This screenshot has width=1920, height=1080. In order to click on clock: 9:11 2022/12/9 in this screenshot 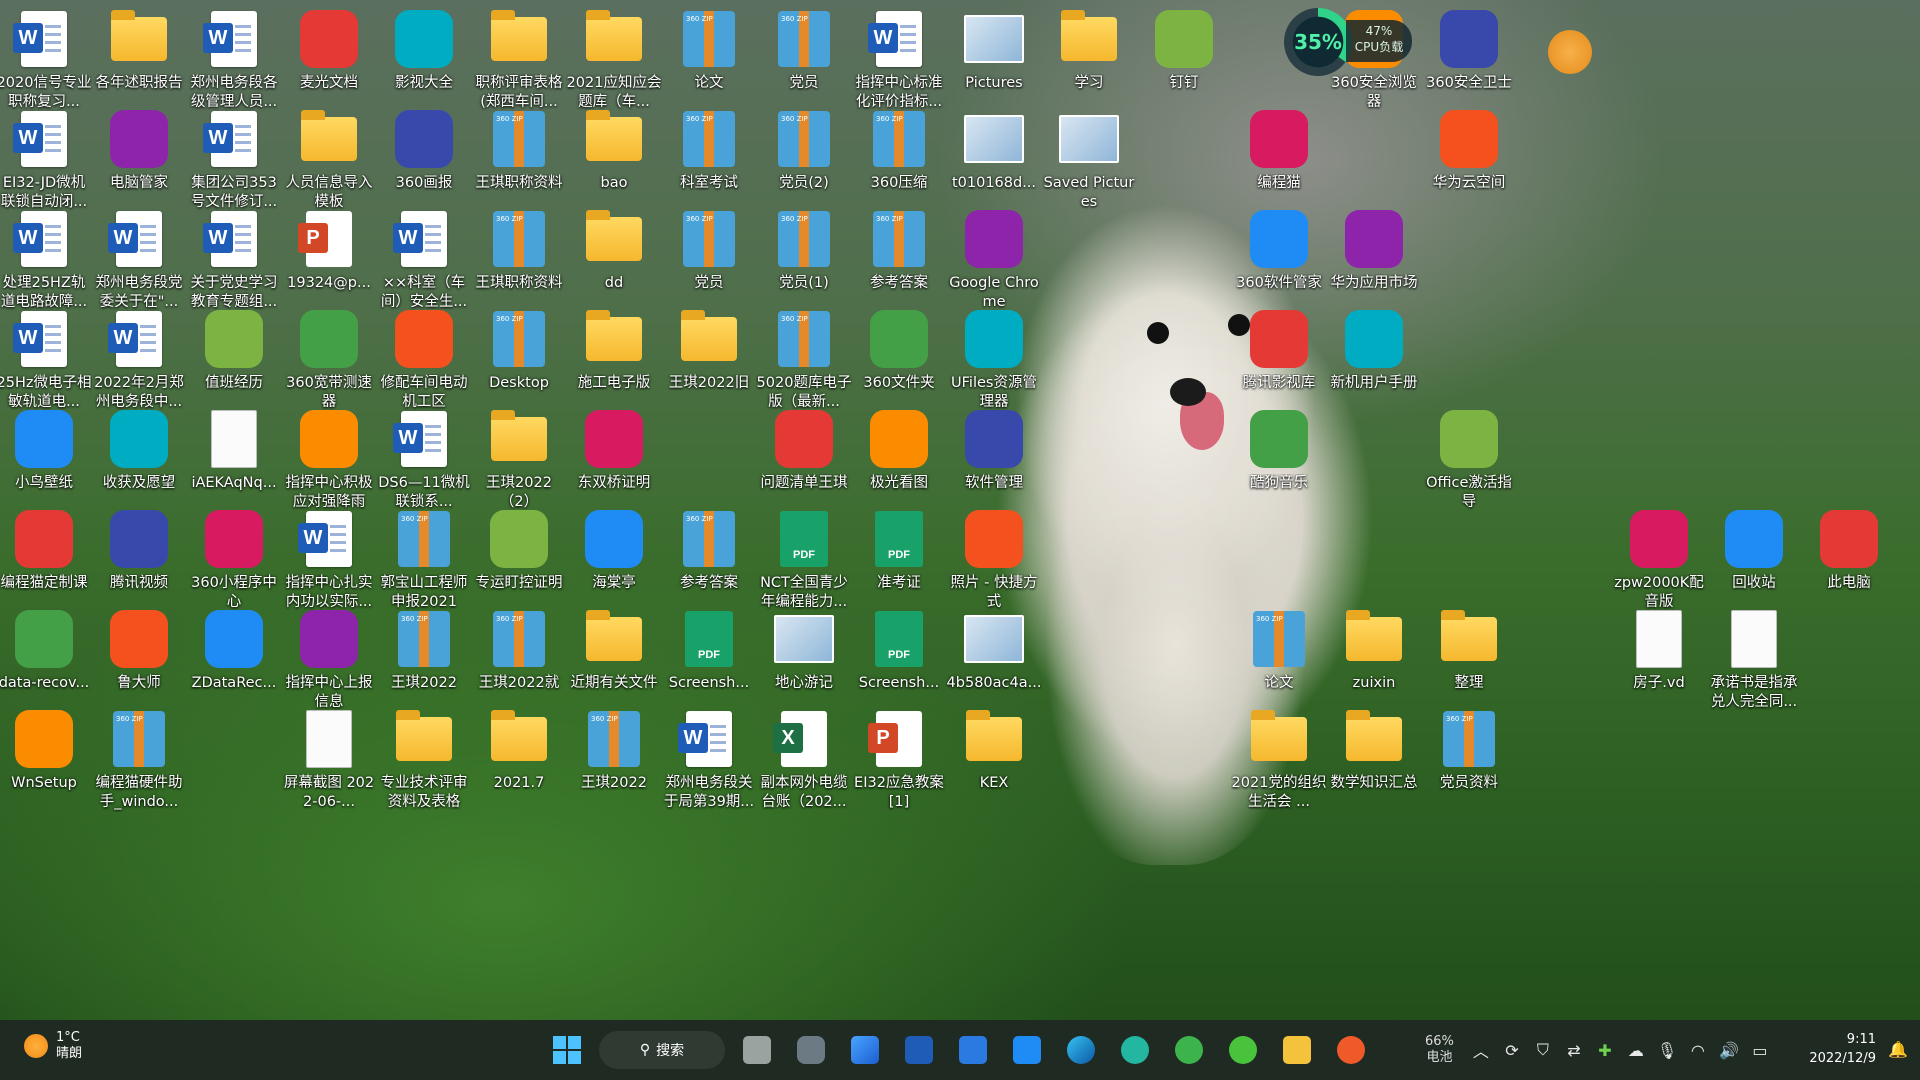, I will do `click(1842, 1049)`.